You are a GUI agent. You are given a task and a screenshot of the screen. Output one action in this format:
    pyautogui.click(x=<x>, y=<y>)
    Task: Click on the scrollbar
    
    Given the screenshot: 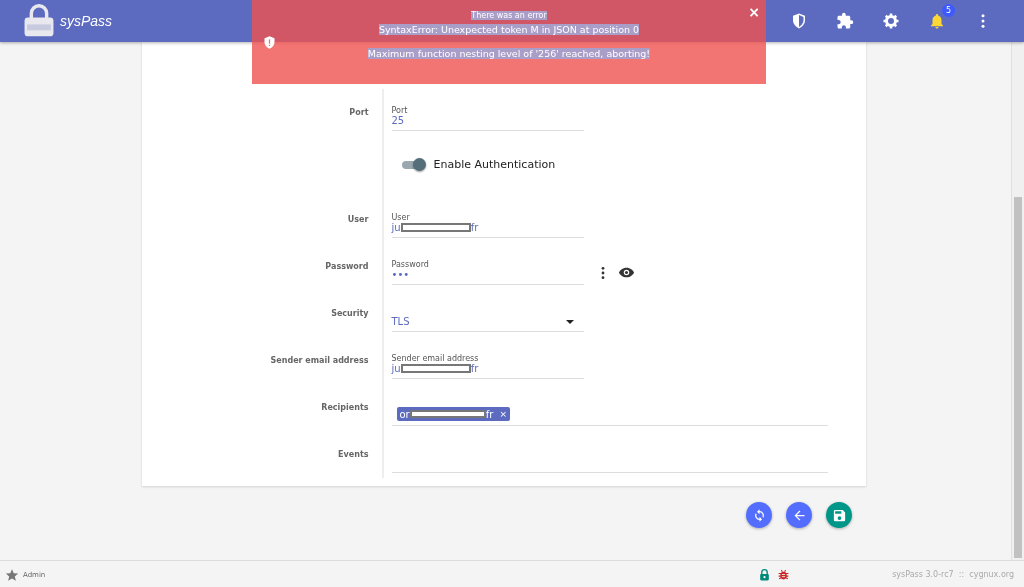 What is the action you would take?
    pyautogui.click(x=1017, y=301)
    